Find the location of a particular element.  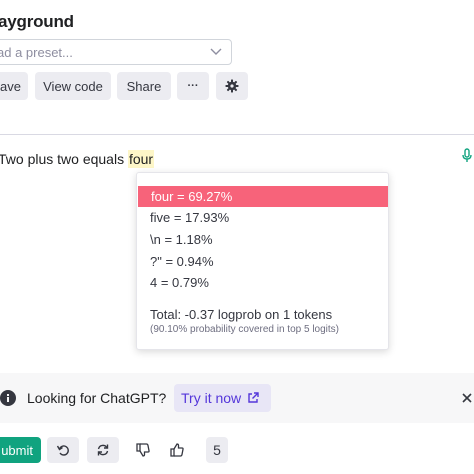

view-code-button: View code is located at coordinates (73, 86).